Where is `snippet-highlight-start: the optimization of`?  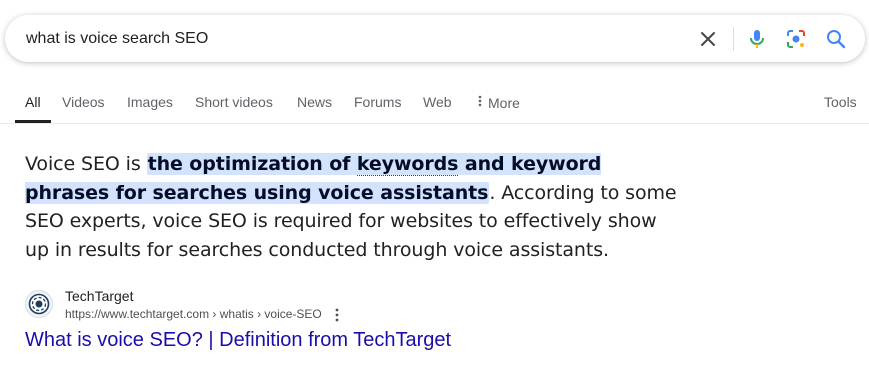 snippet-highlight-start: the optimization of is located at coordinates (252, 164).